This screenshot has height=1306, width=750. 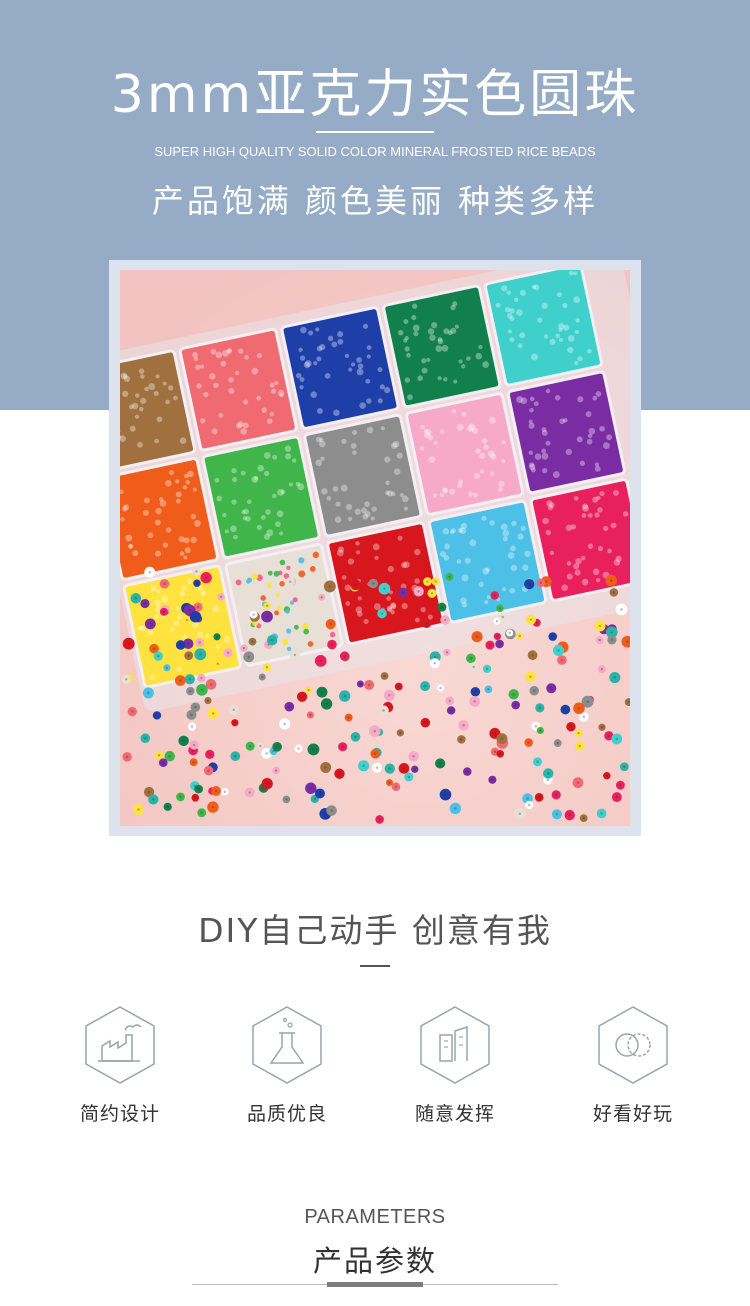 I want to click on feature-fun: 好看好玩, so click(x=633, y=1065).